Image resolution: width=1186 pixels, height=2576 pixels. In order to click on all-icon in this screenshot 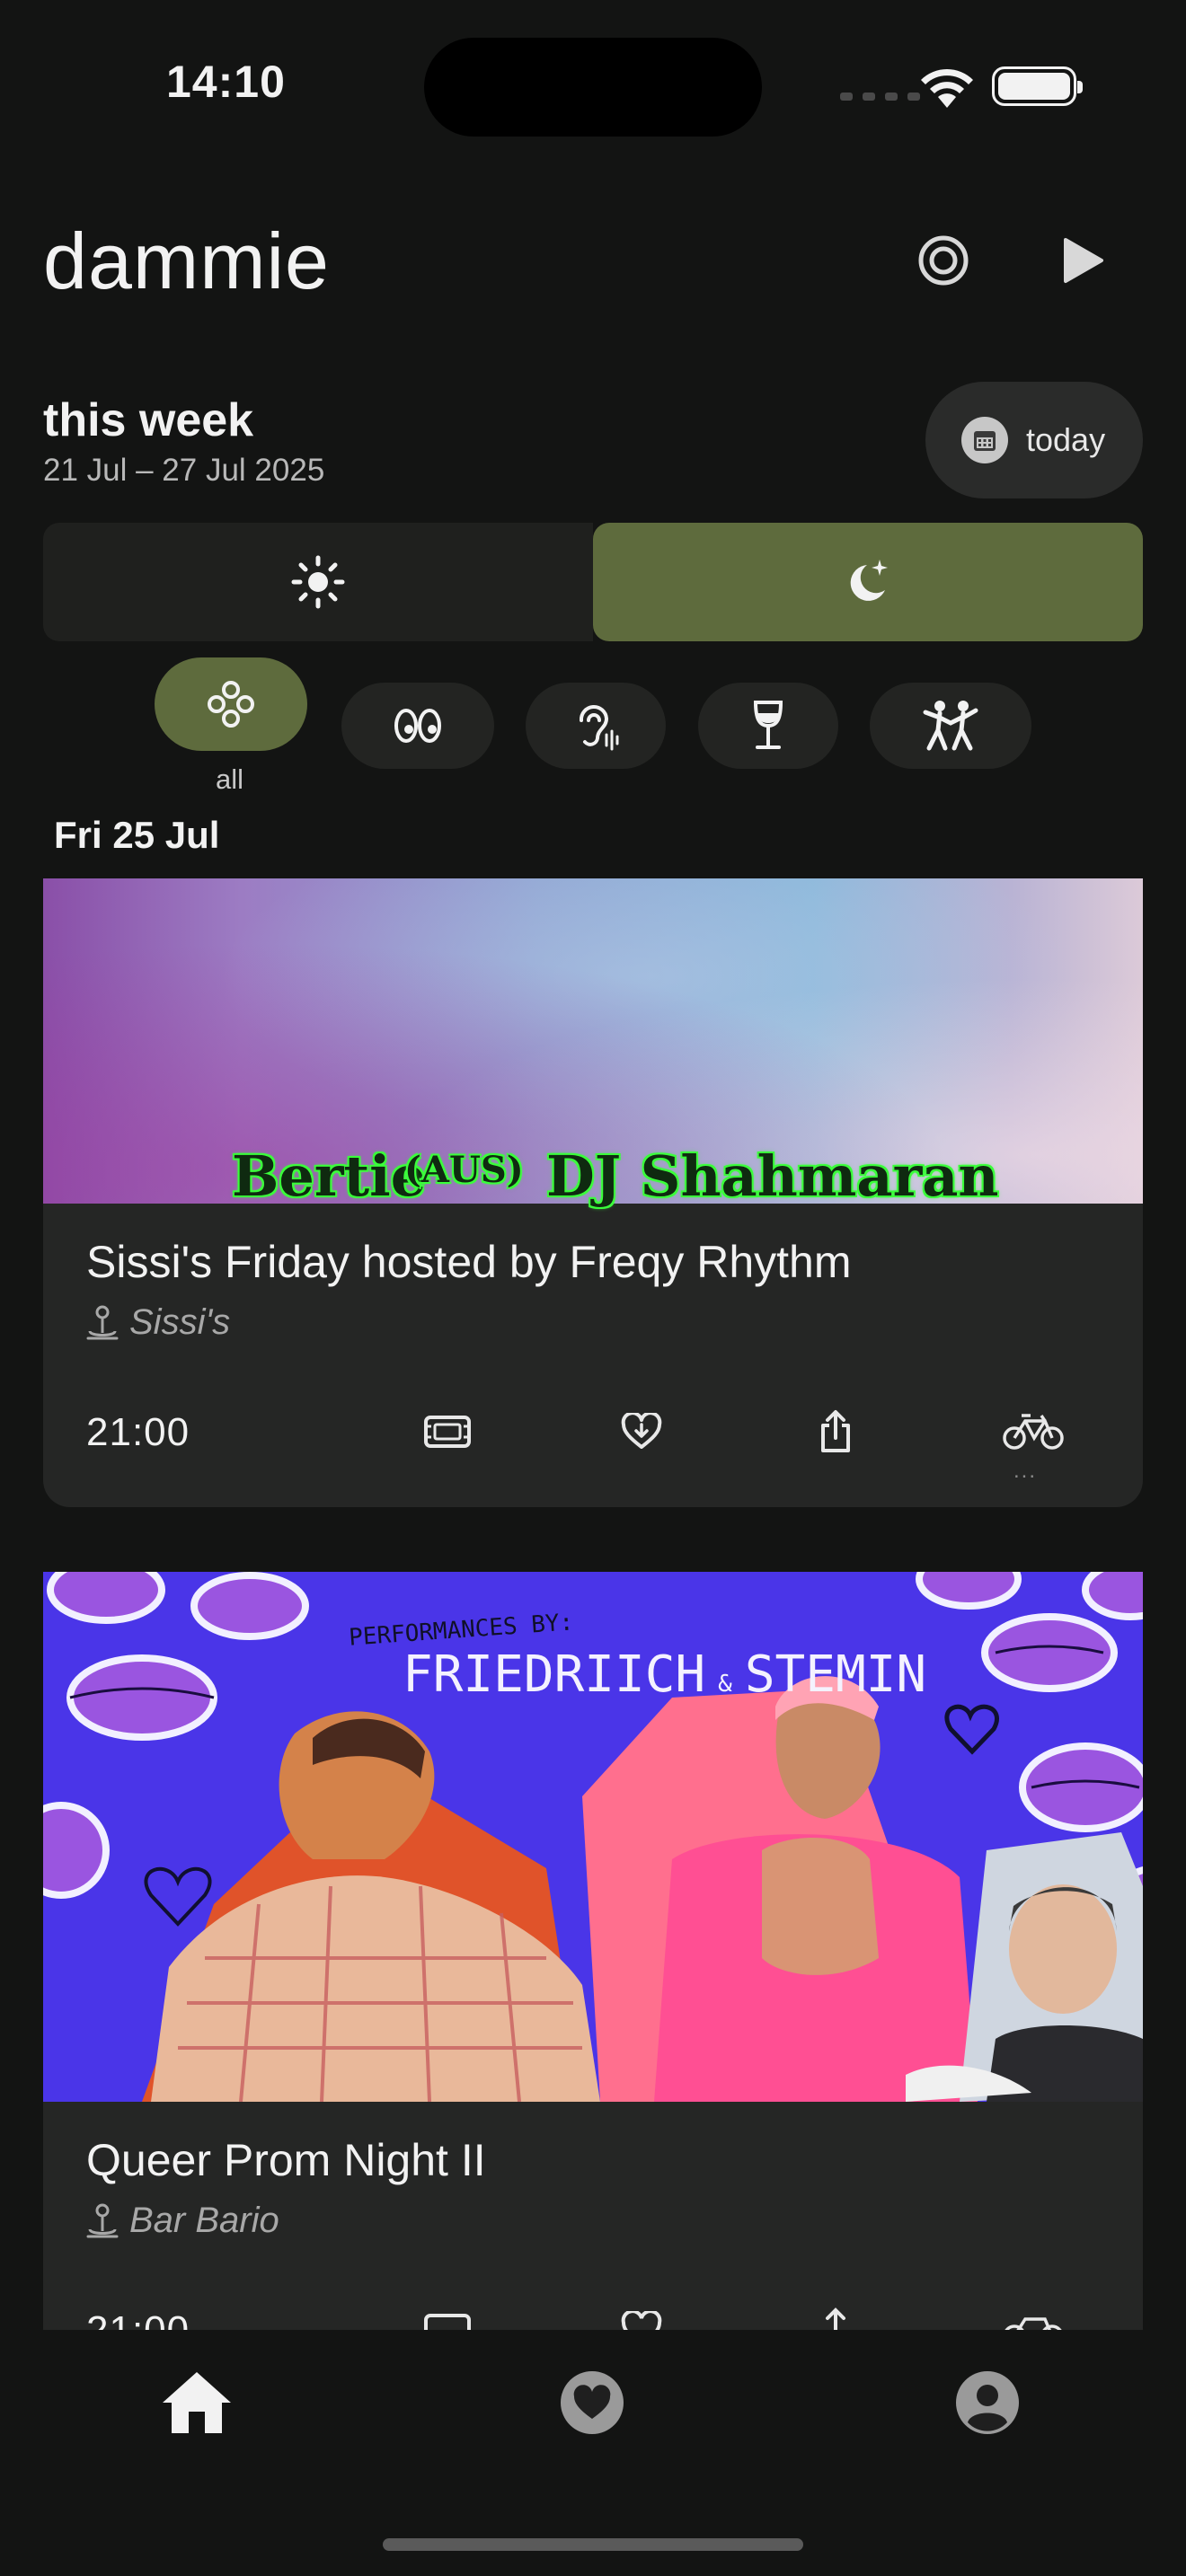, I will do `click(231, 704)`.